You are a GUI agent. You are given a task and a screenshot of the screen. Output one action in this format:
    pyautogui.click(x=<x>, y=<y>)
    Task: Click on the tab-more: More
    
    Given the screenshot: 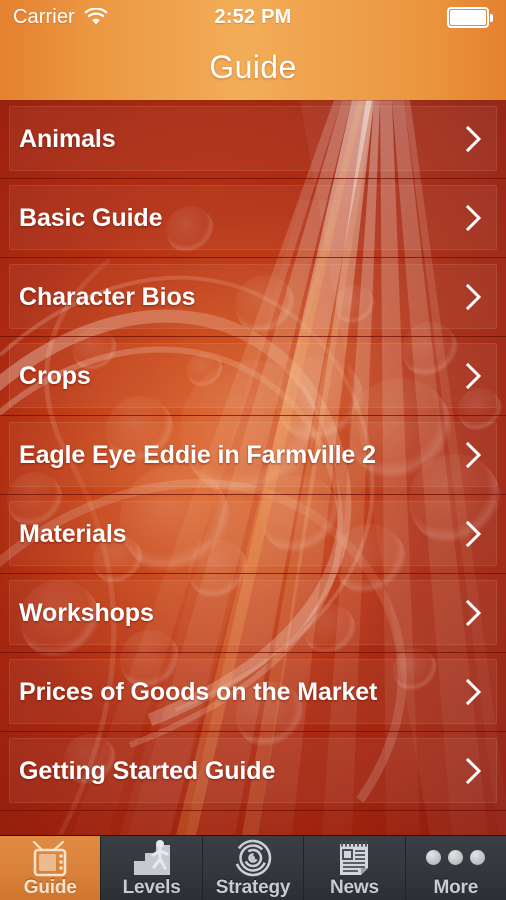 What is the action you would take?
    pyautogui.click(x=456, y=868)
    